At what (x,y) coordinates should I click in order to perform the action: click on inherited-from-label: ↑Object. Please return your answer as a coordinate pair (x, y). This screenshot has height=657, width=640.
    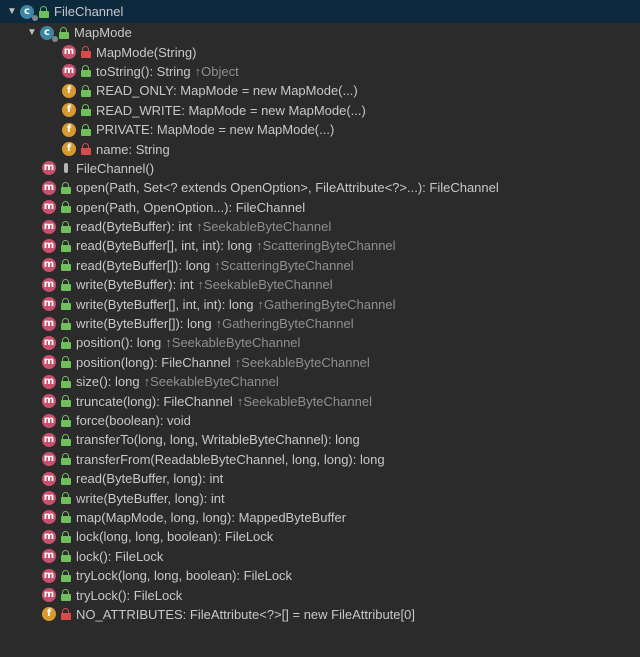
    Looking at the image, I should click on (216, 71).